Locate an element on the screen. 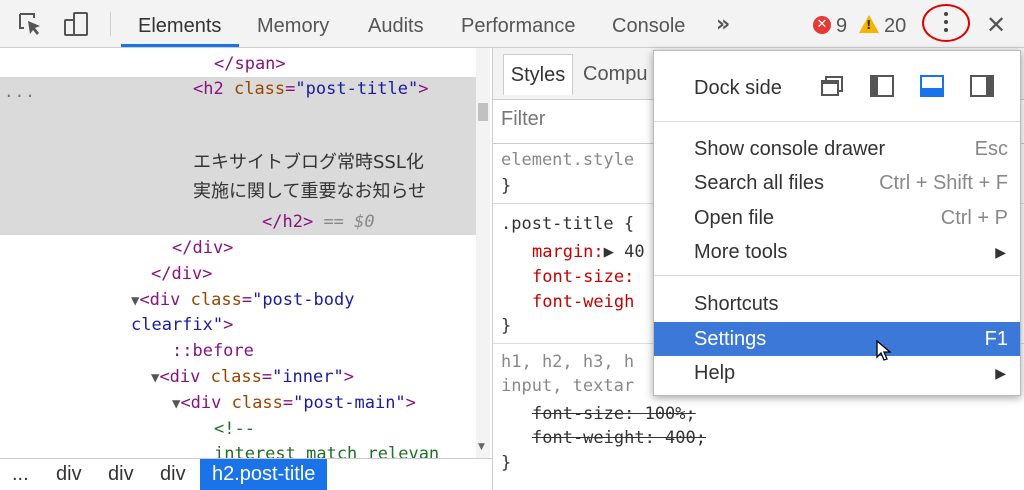 The image size is (1024, 490). overridden-font-size: font-size: 100%; is located at coordinates (614, 414).